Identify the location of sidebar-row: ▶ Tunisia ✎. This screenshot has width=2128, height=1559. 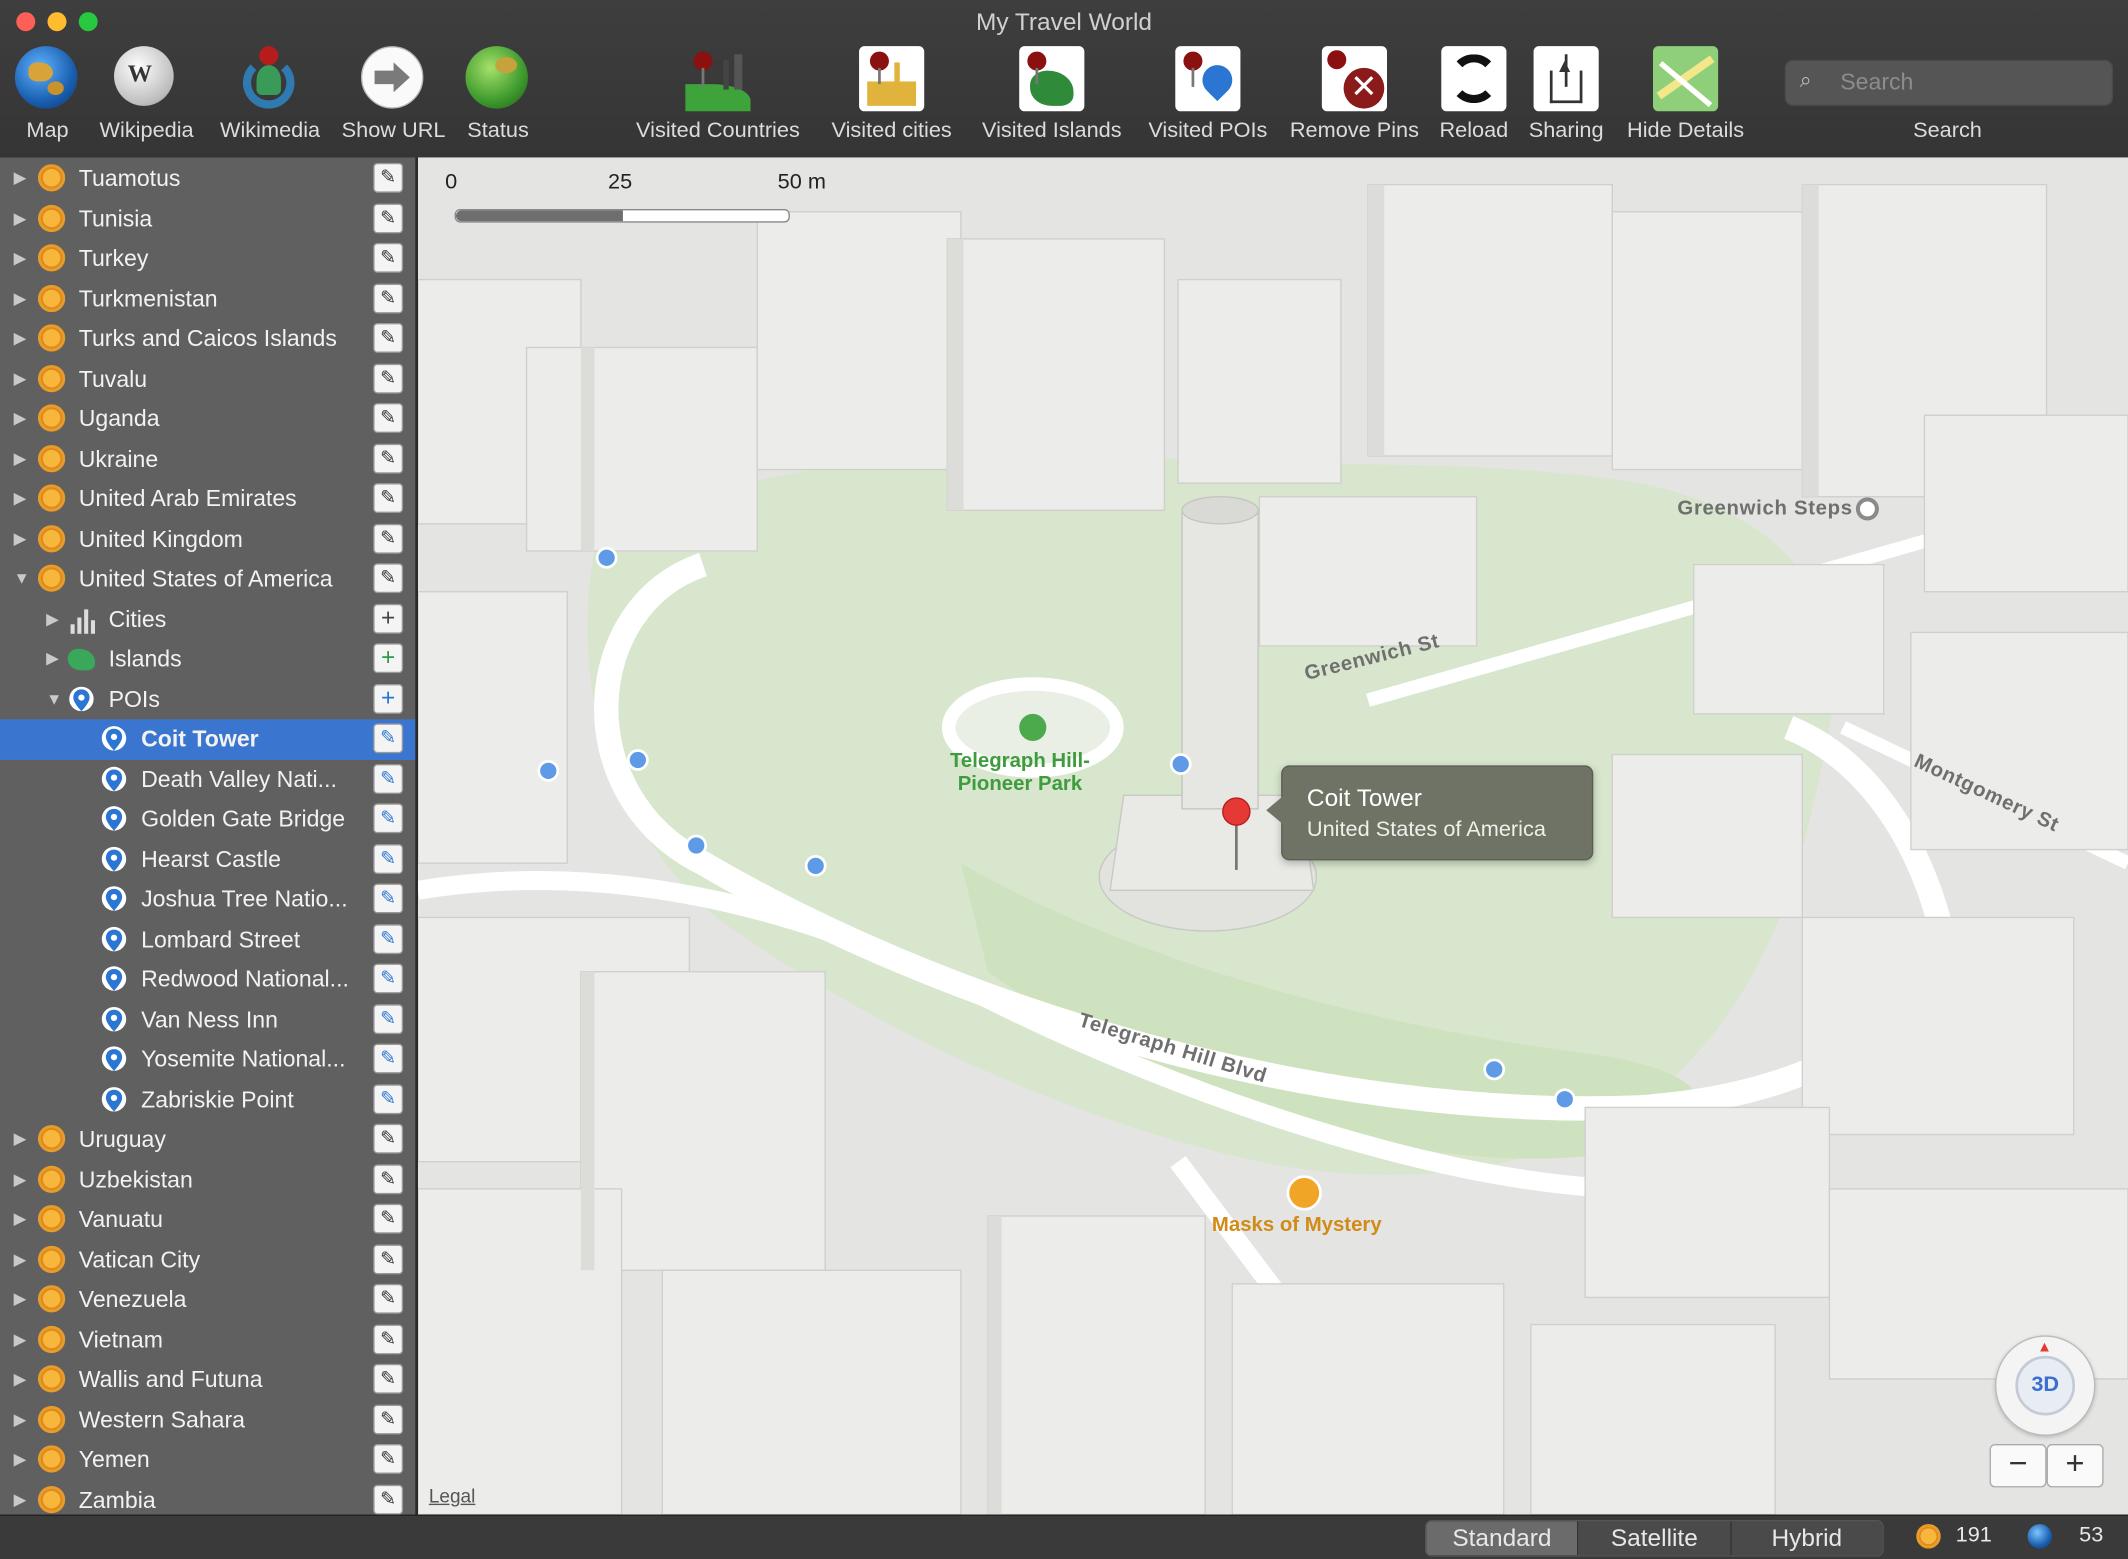
(207, 219).